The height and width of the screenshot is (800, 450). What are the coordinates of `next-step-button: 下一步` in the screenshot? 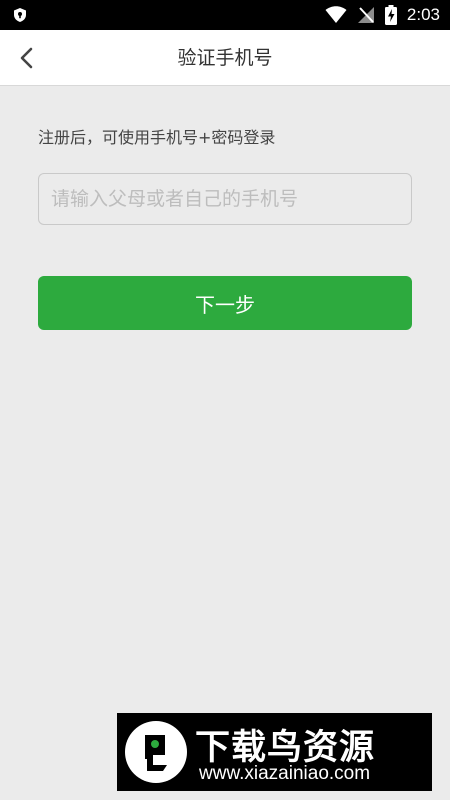 It's located at (225, 303).